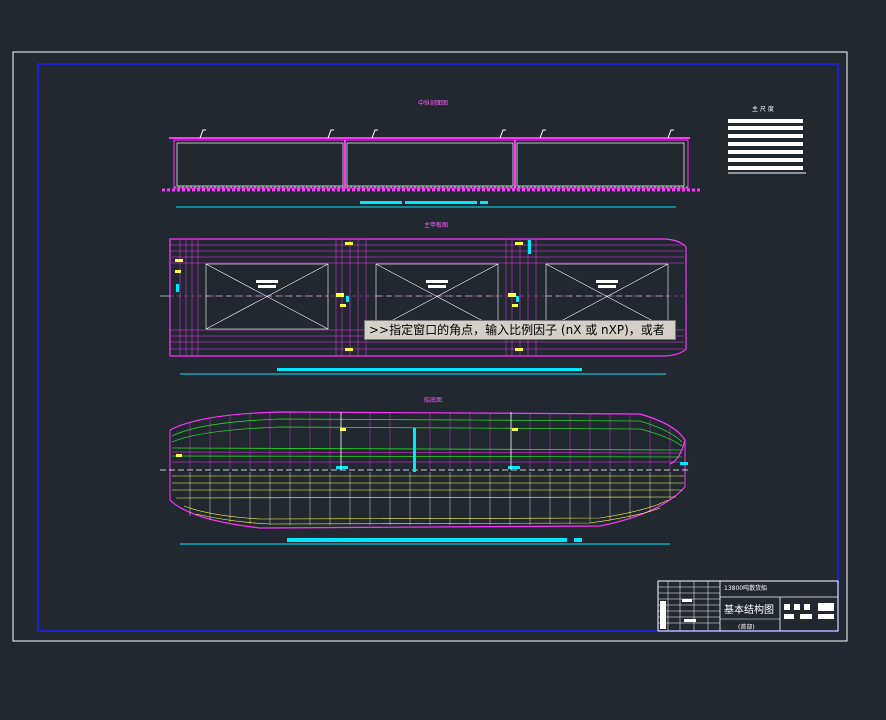 This screenshot has height=720, width=886. Describe the element at coordinates (433, 400) in the screenshot. I see `bottom-plan-label: 船底图` at that location.